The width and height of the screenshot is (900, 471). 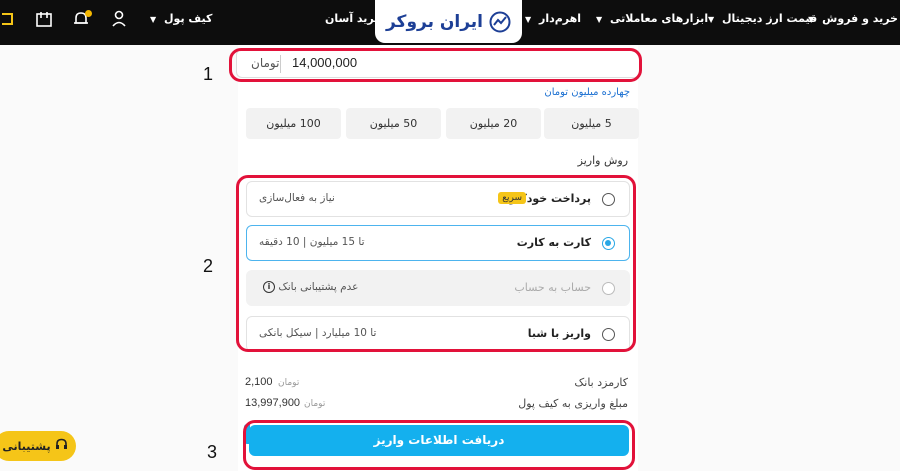 What do you see at coordinates (119, 20) in the screenshot?
I see `user-icon` at bounding box center [119, 20].